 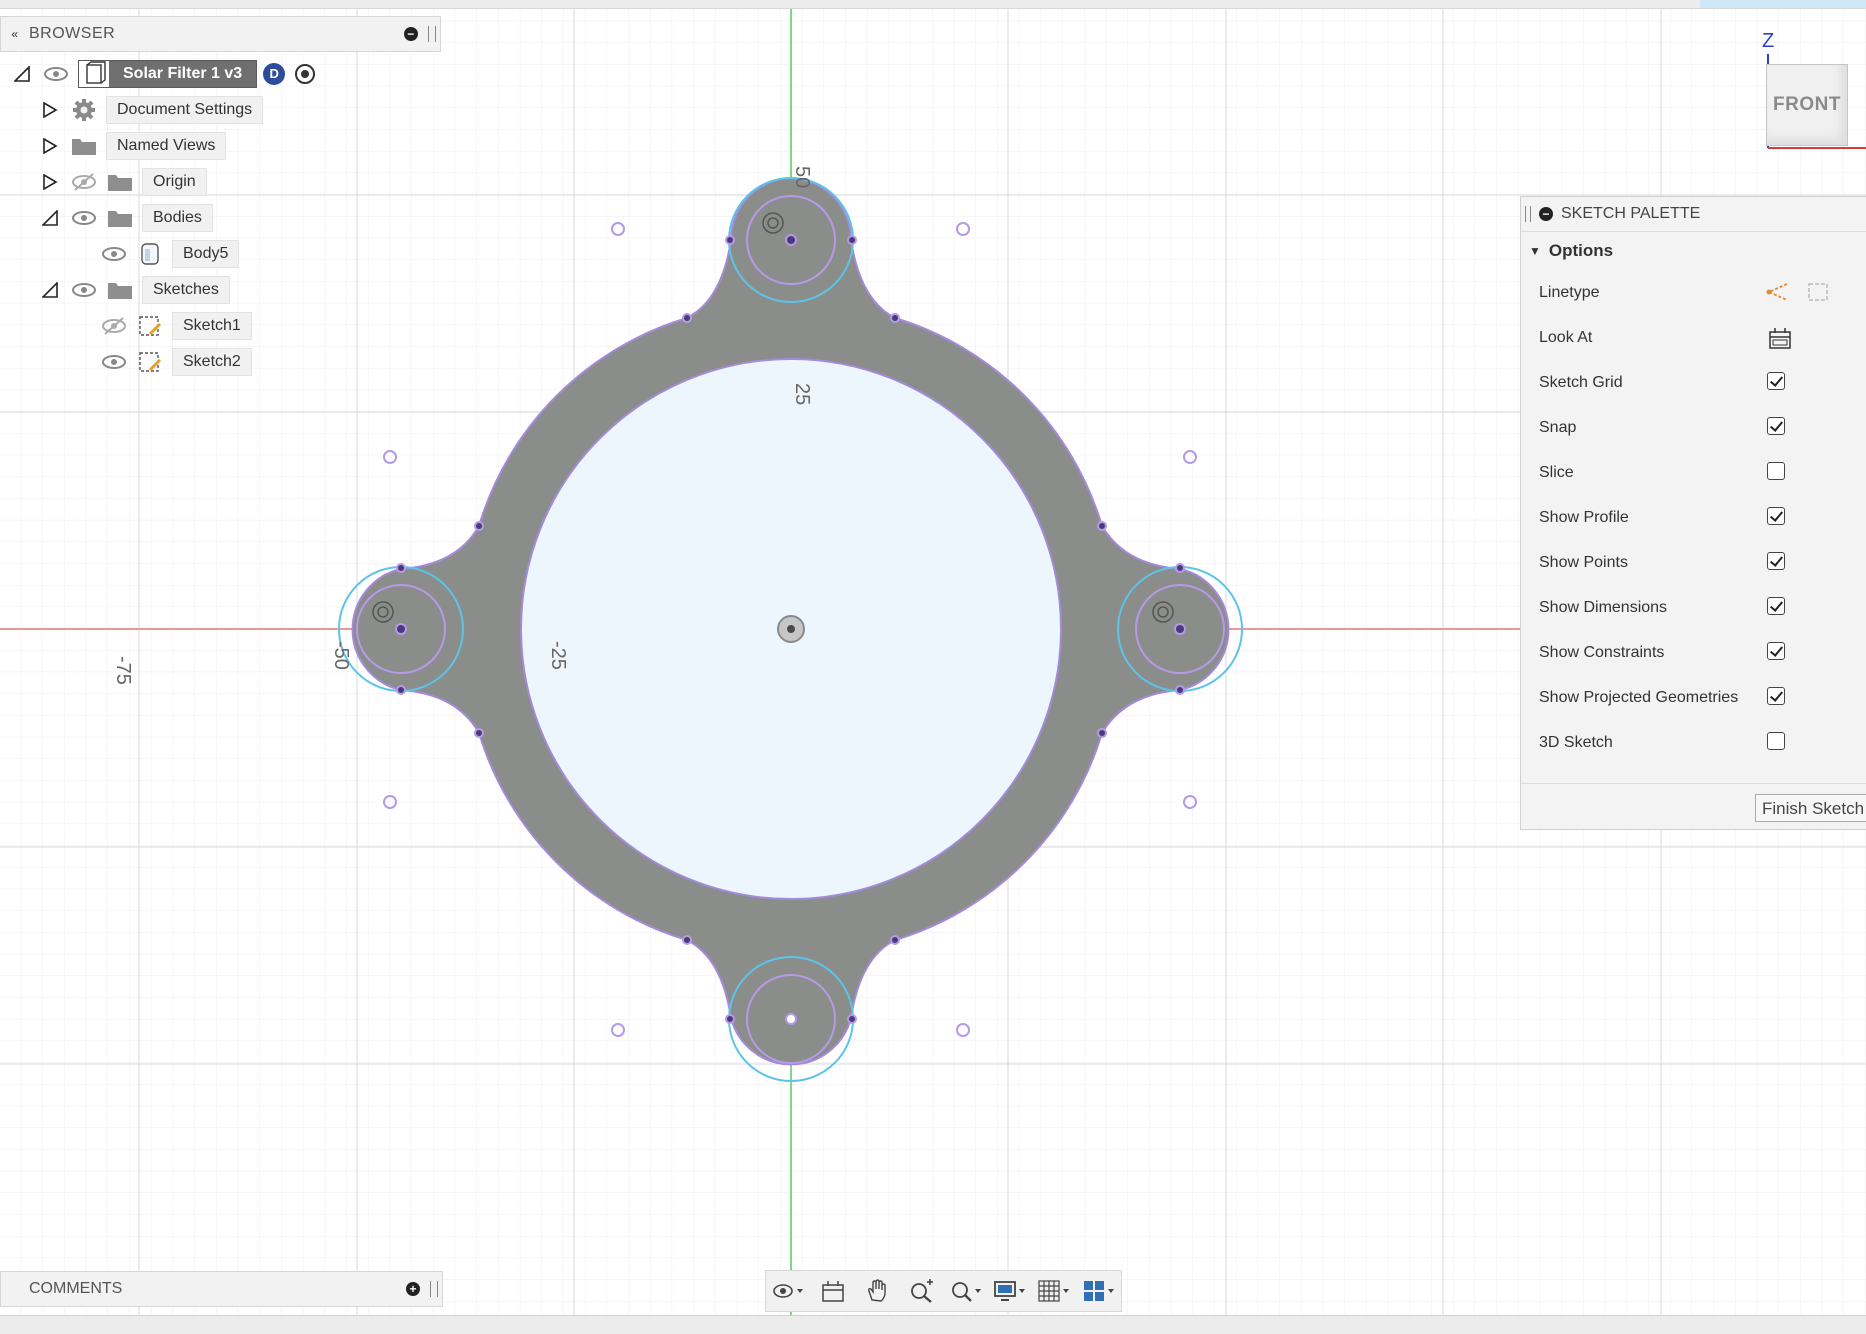 I want to click on view-cube: Z FRONT, so click(x=1808, y=95).